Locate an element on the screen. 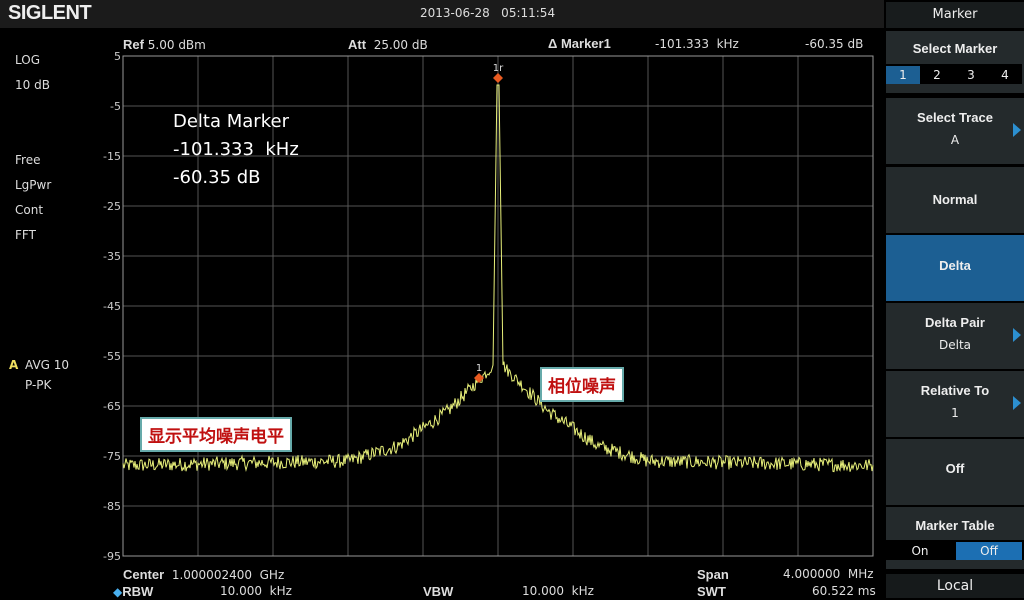 The height and width of the screenshot is (600, 1024). marker-table-on: On is located at coordinates (920, 551).